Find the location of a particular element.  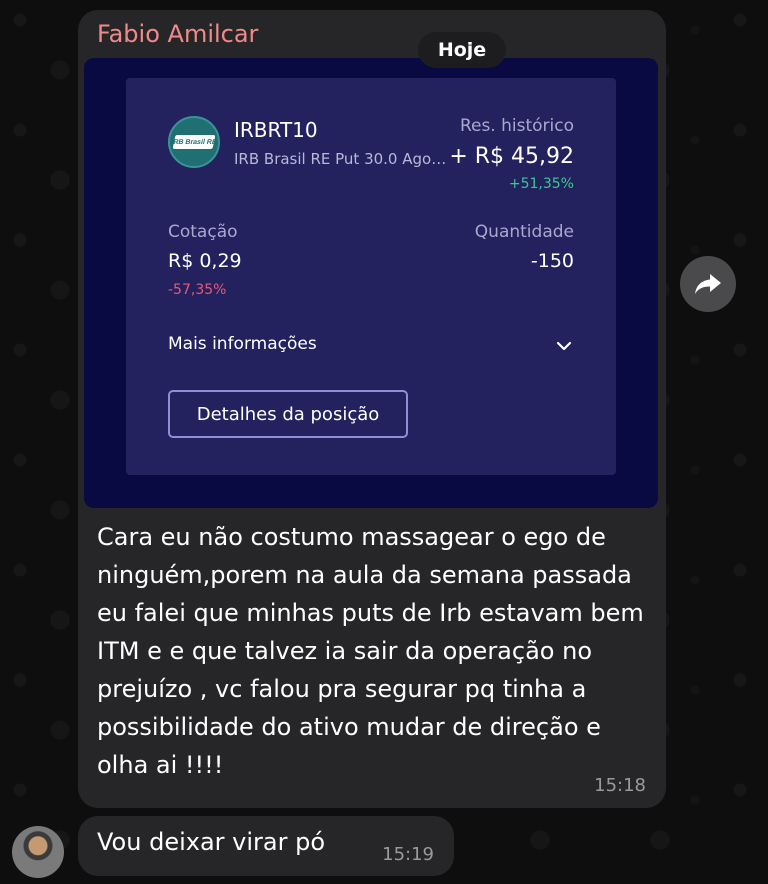

quantity-label: Quantidade is located at coordinates (524, 232).